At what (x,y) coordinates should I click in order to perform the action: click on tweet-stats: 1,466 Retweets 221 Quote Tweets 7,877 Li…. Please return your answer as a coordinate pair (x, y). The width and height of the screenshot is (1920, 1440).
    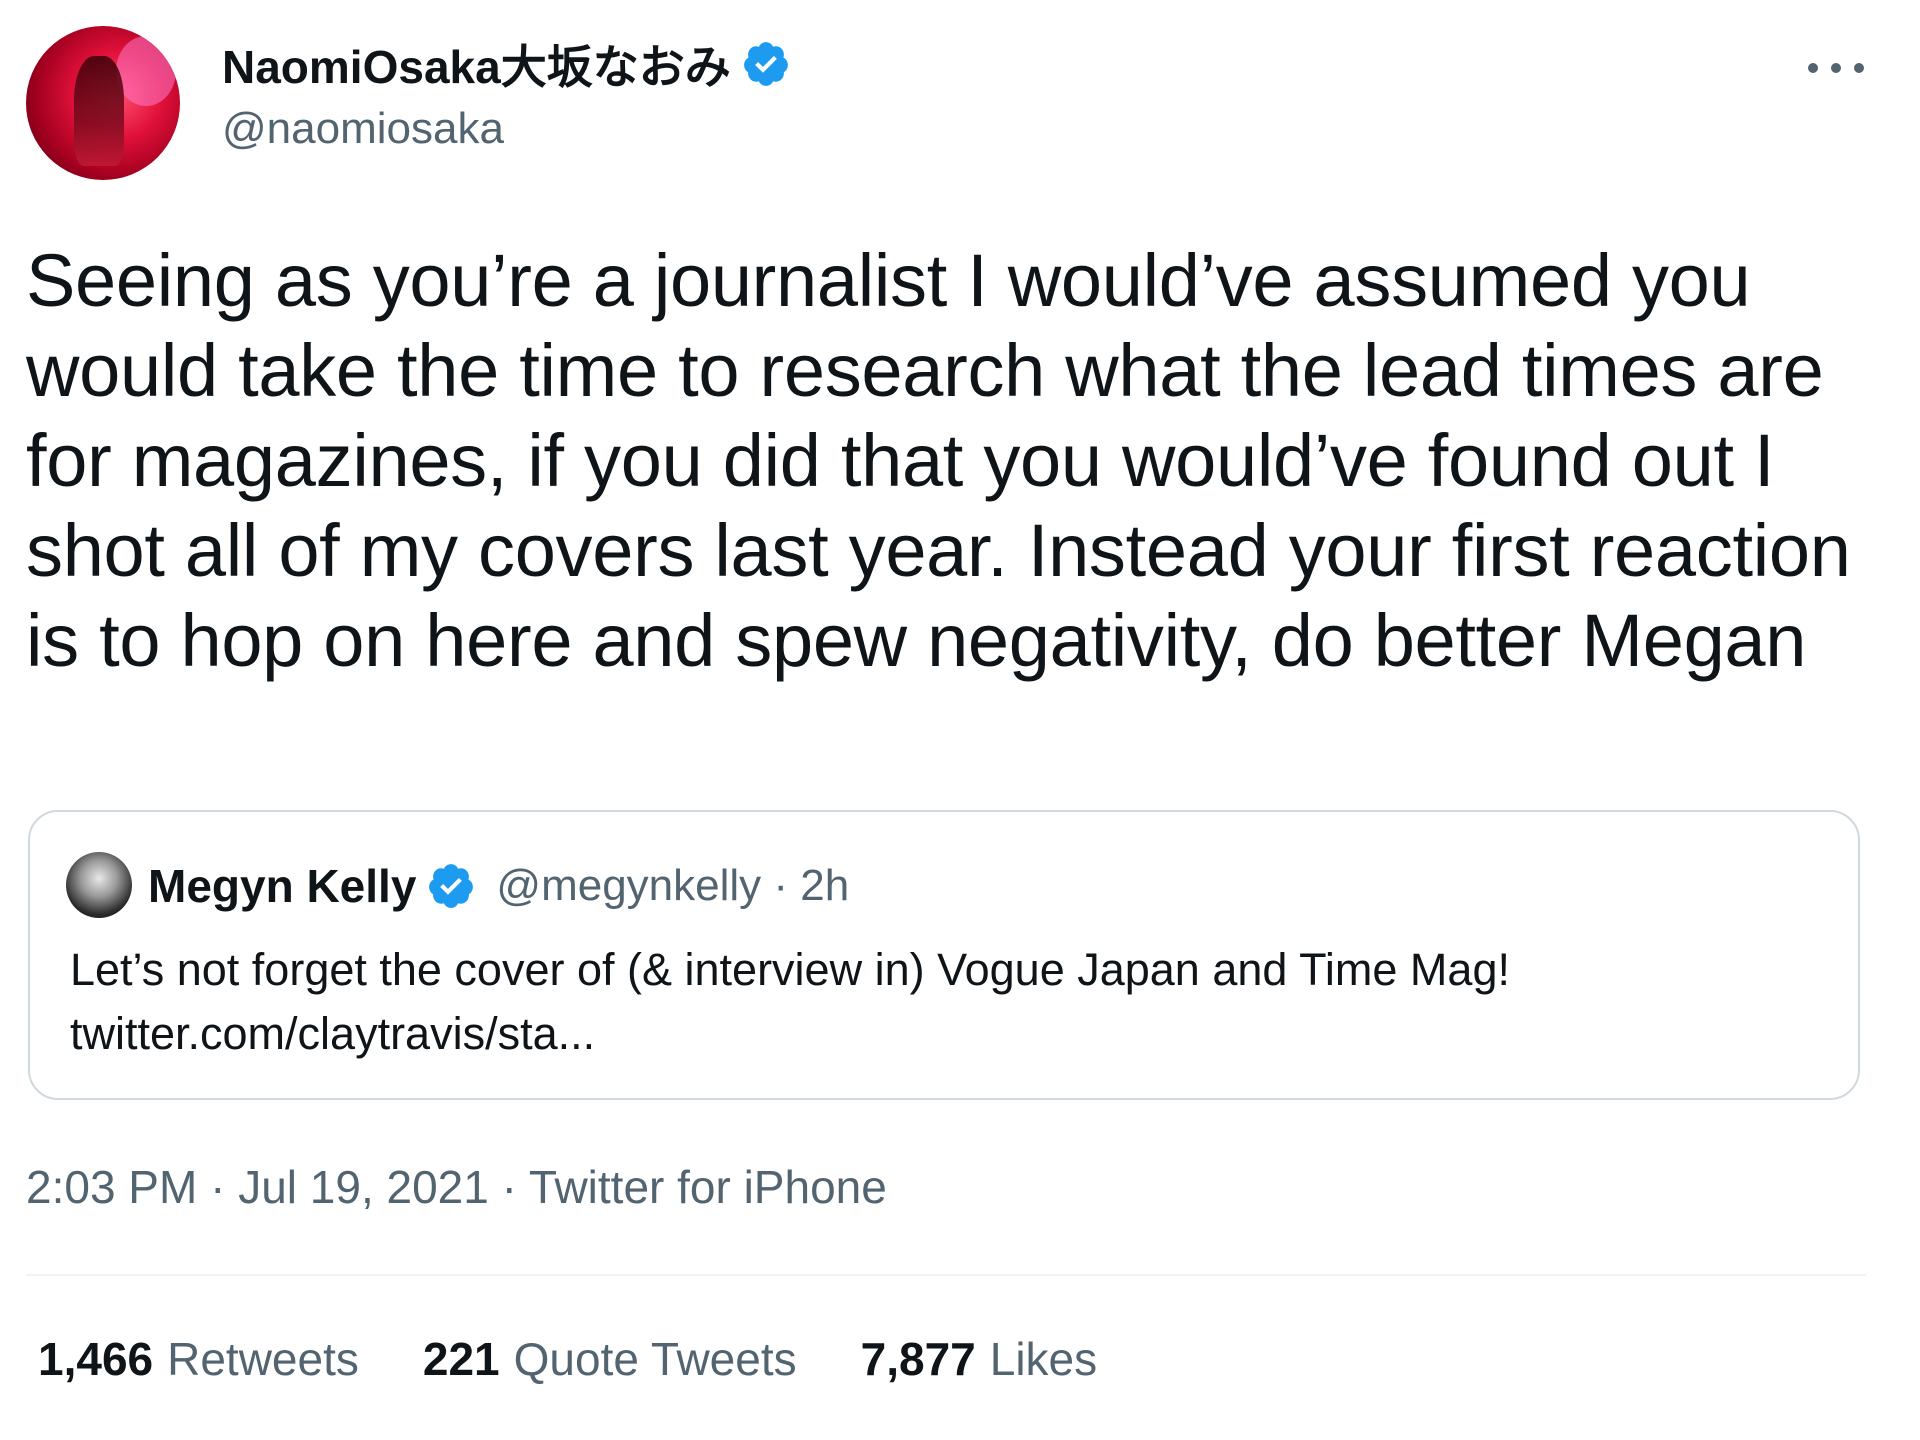
    Looking at the image, I should click on (567, 1359).